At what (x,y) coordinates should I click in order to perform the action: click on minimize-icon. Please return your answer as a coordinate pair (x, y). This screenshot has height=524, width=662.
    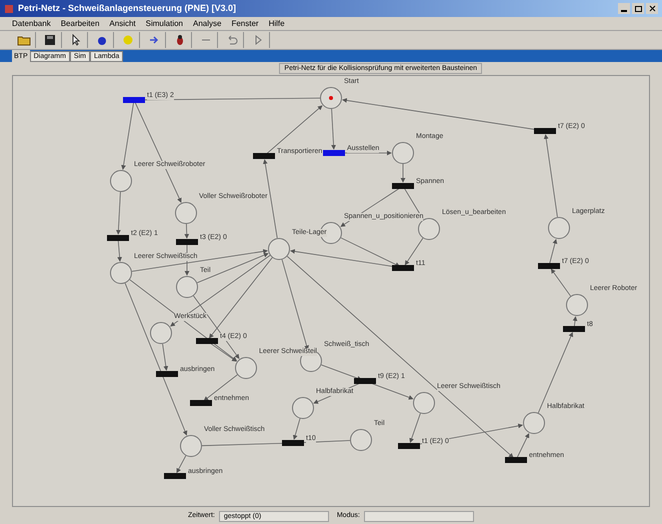
    Looking at the image, I should click on (624, 11).